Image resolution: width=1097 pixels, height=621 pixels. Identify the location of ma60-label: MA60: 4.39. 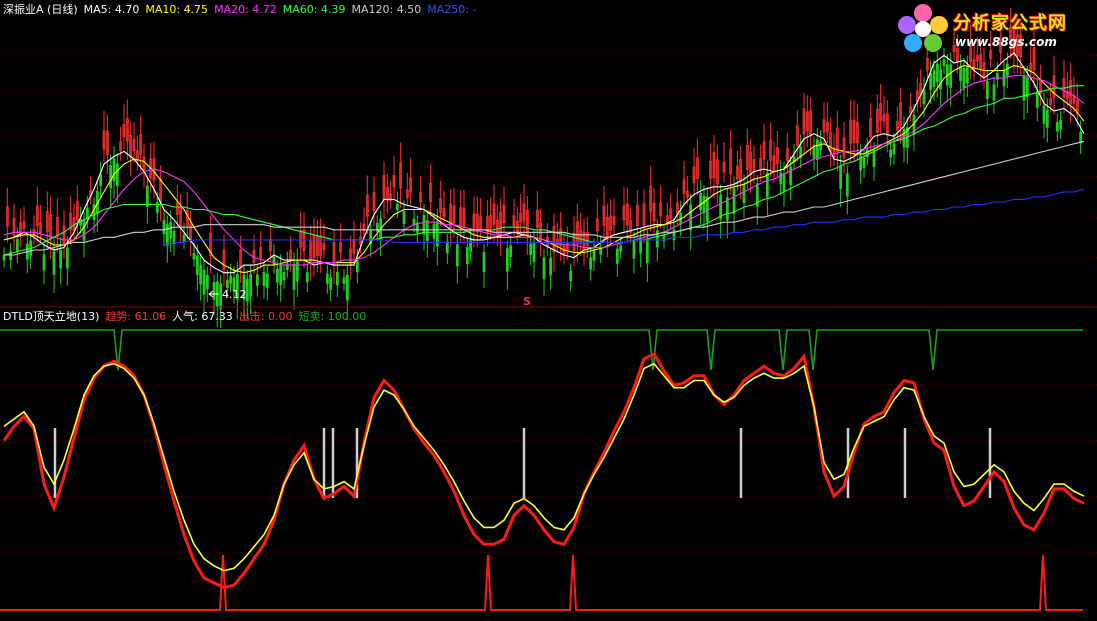
(314, 9).